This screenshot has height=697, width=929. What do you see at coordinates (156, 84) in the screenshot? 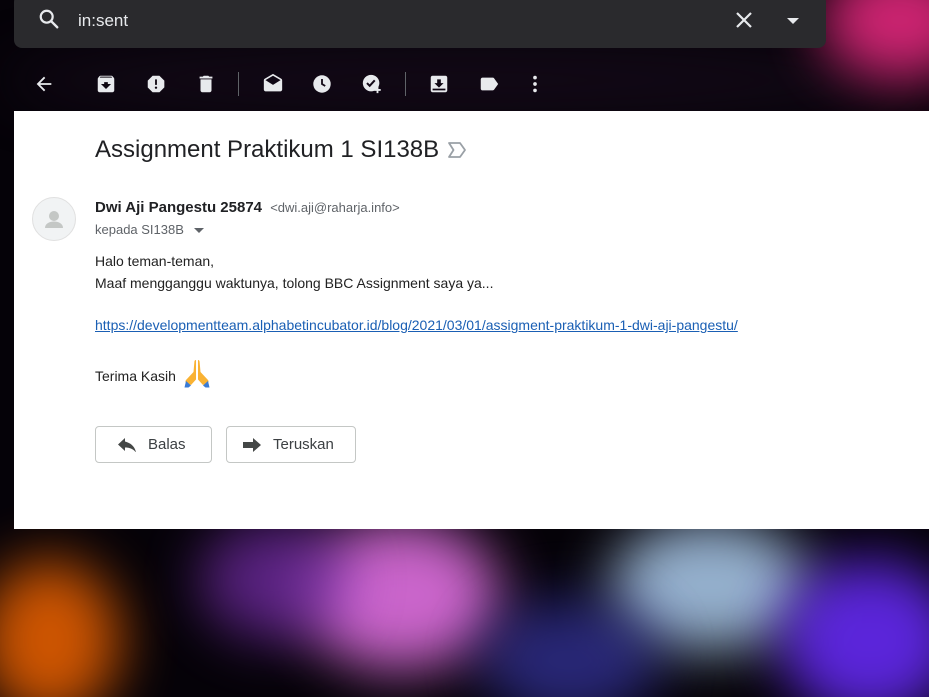
I see `report-spam-icon` at bounding box center [156, 84].